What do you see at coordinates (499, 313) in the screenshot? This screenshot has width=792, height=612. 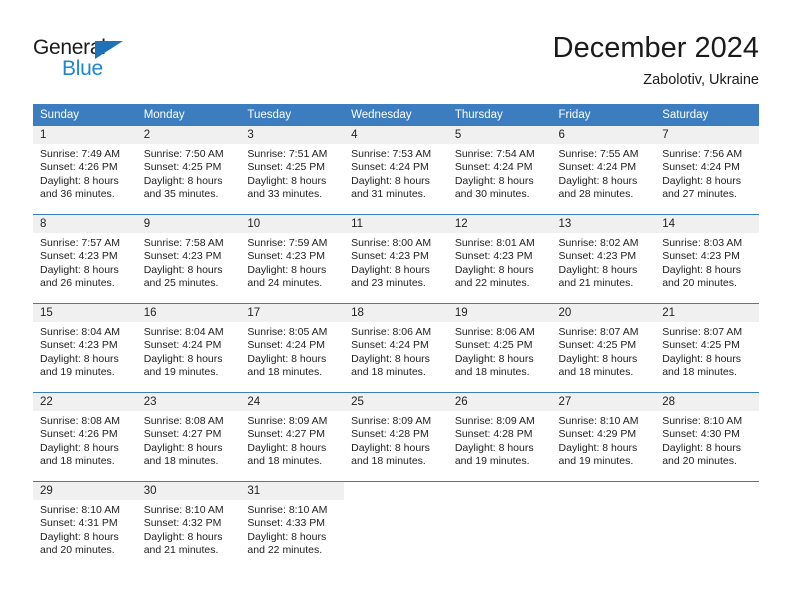 I see `day-number: 19` at bounding box center [499, 313].